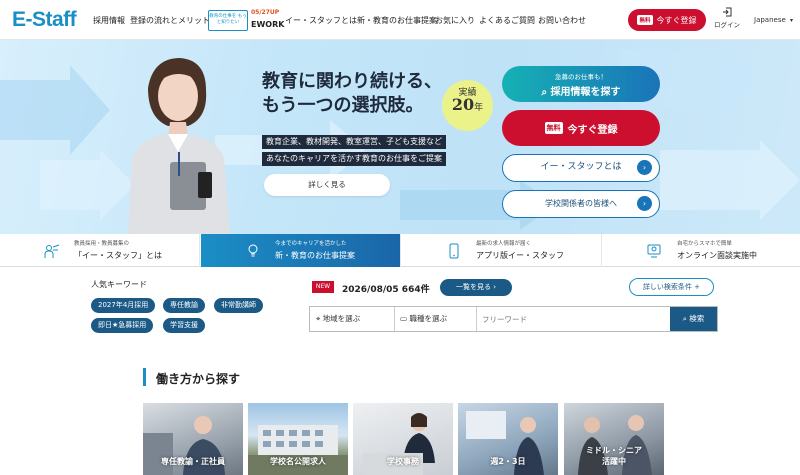 The image size is (800, 475). What do you see at coordinates (298, 439) in the screenshot?
I see `workstyle-card: 学校名公開求人` at bounding box center [298, 439].